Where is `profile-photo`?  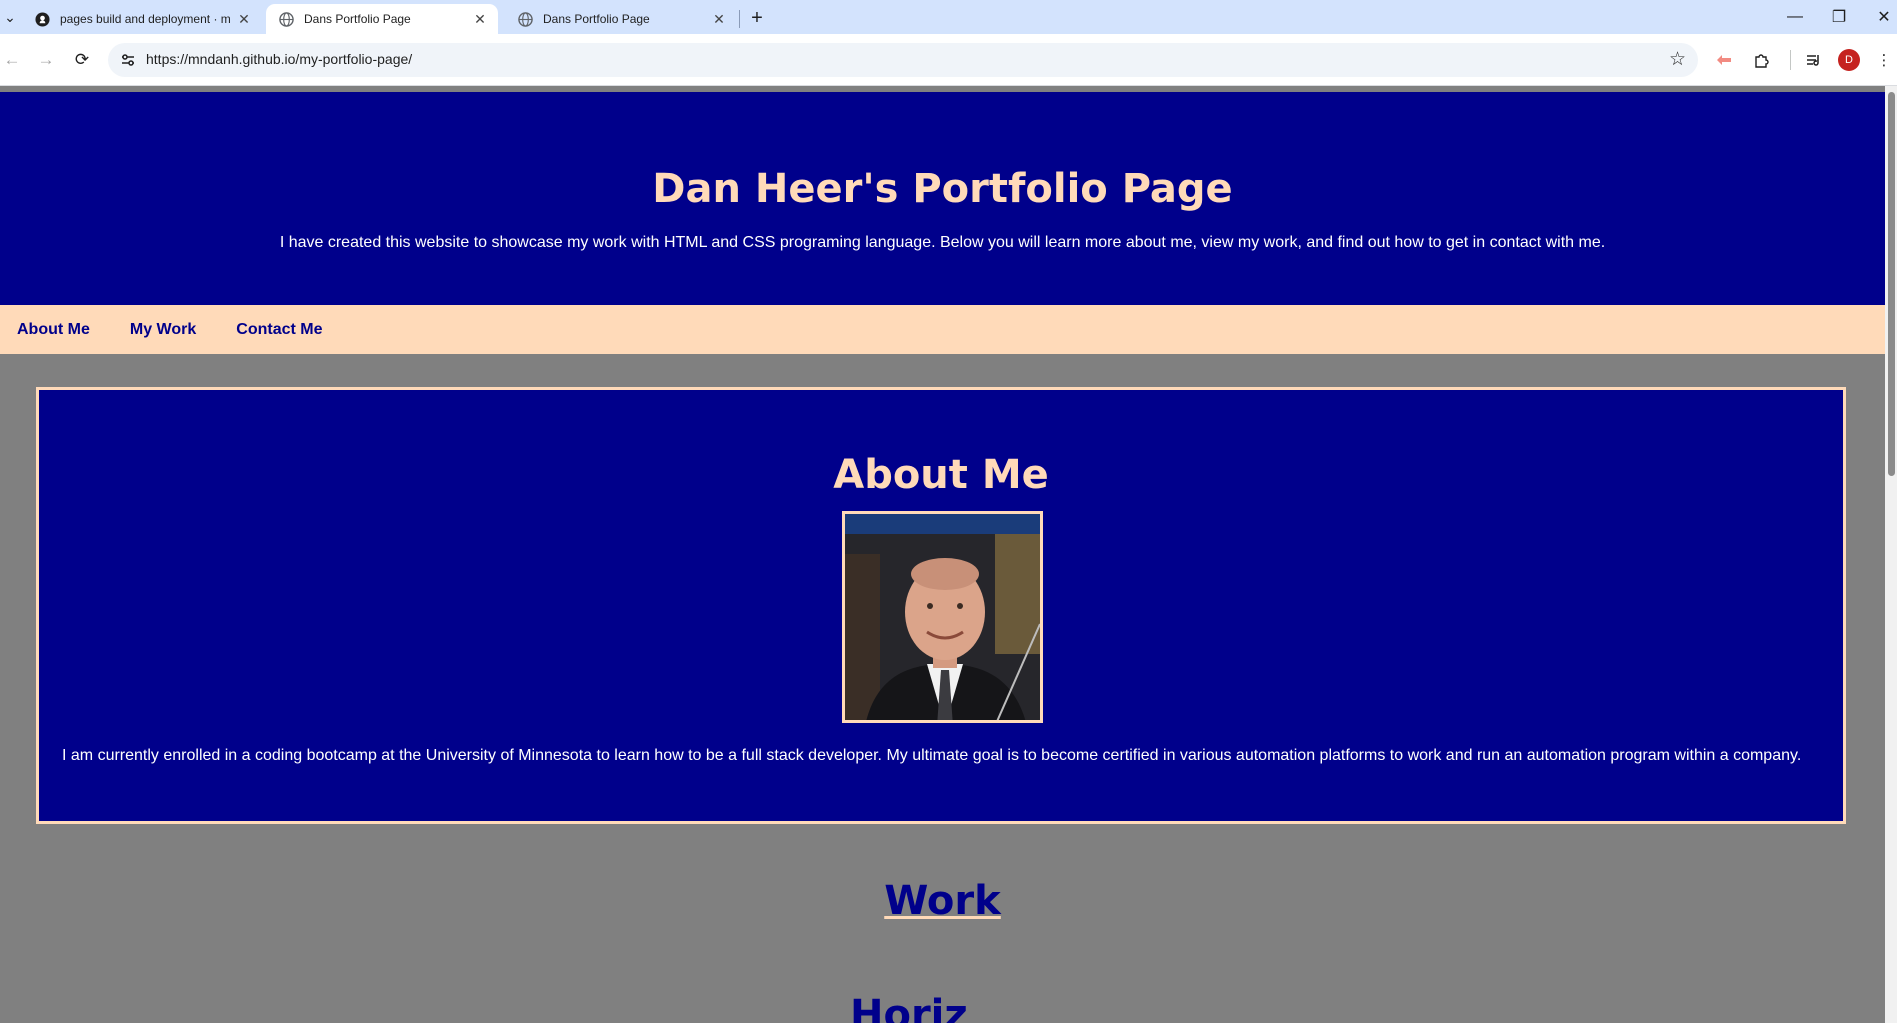 profile-photo is located at coordinates (942, 617).